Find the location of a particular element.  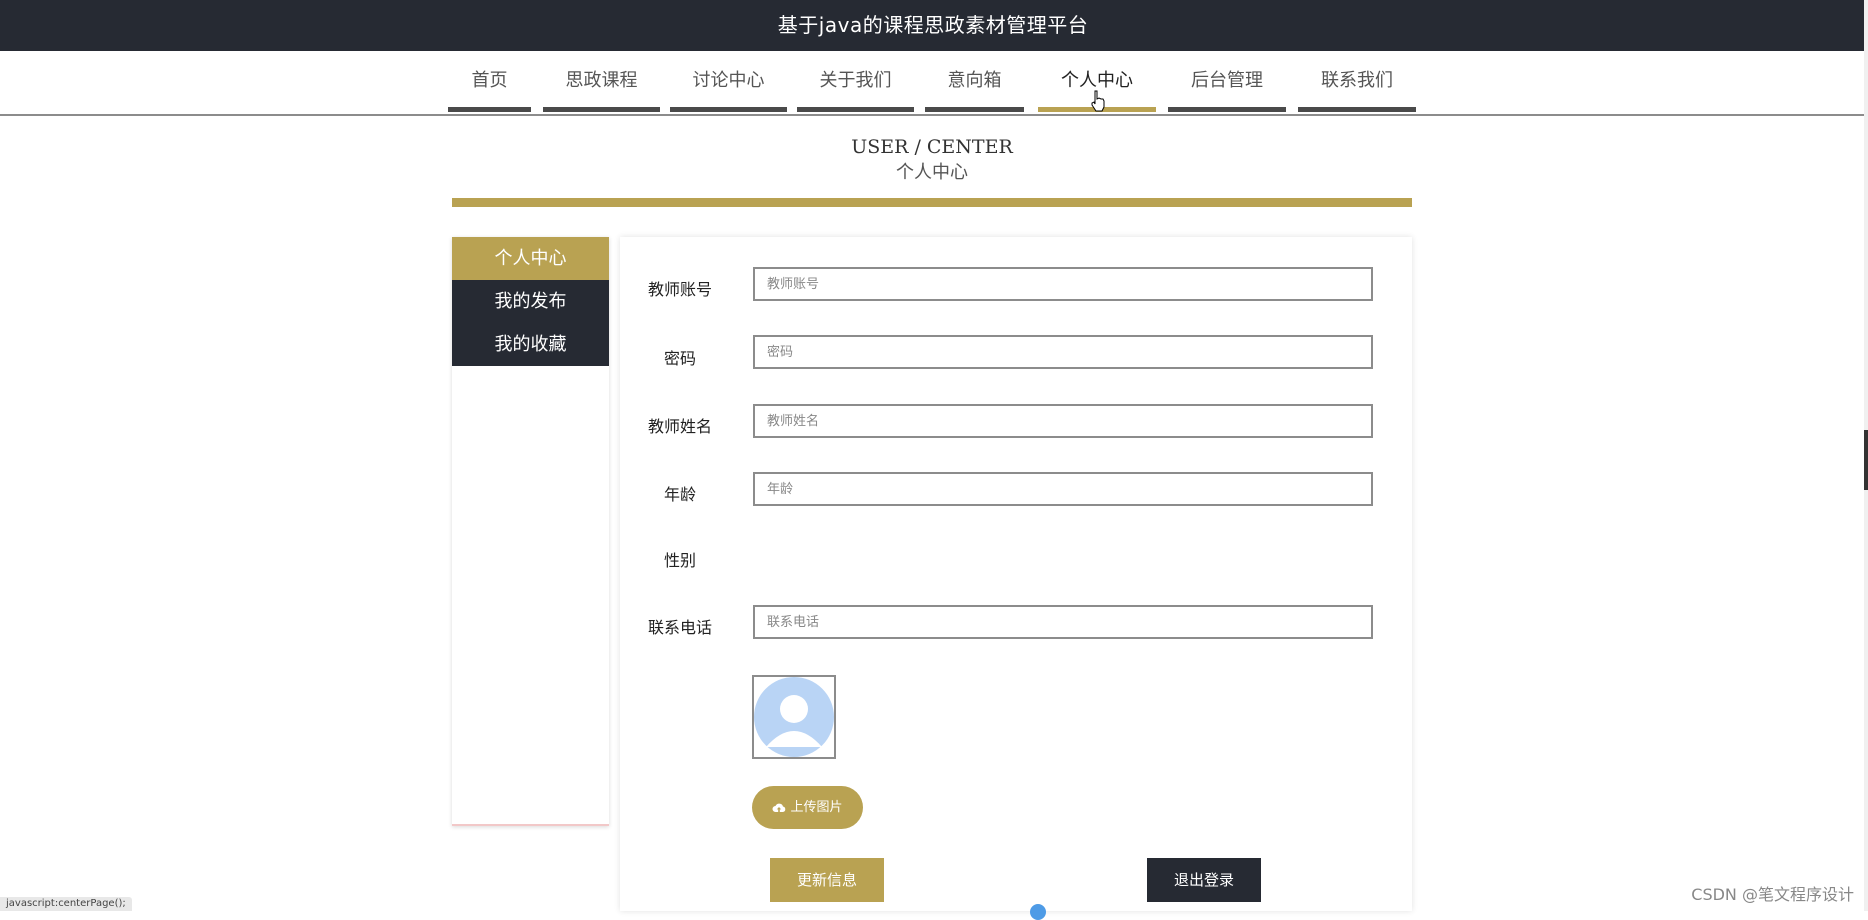

password-input is located at coordinates (1063, 352).